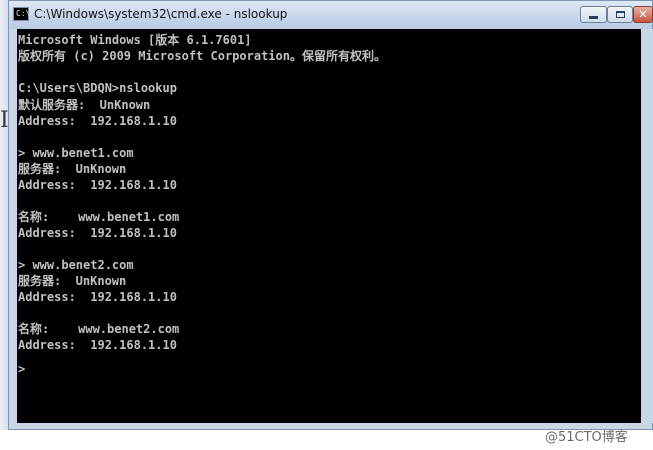  I want to click on minimize-button, so click(593, 14).